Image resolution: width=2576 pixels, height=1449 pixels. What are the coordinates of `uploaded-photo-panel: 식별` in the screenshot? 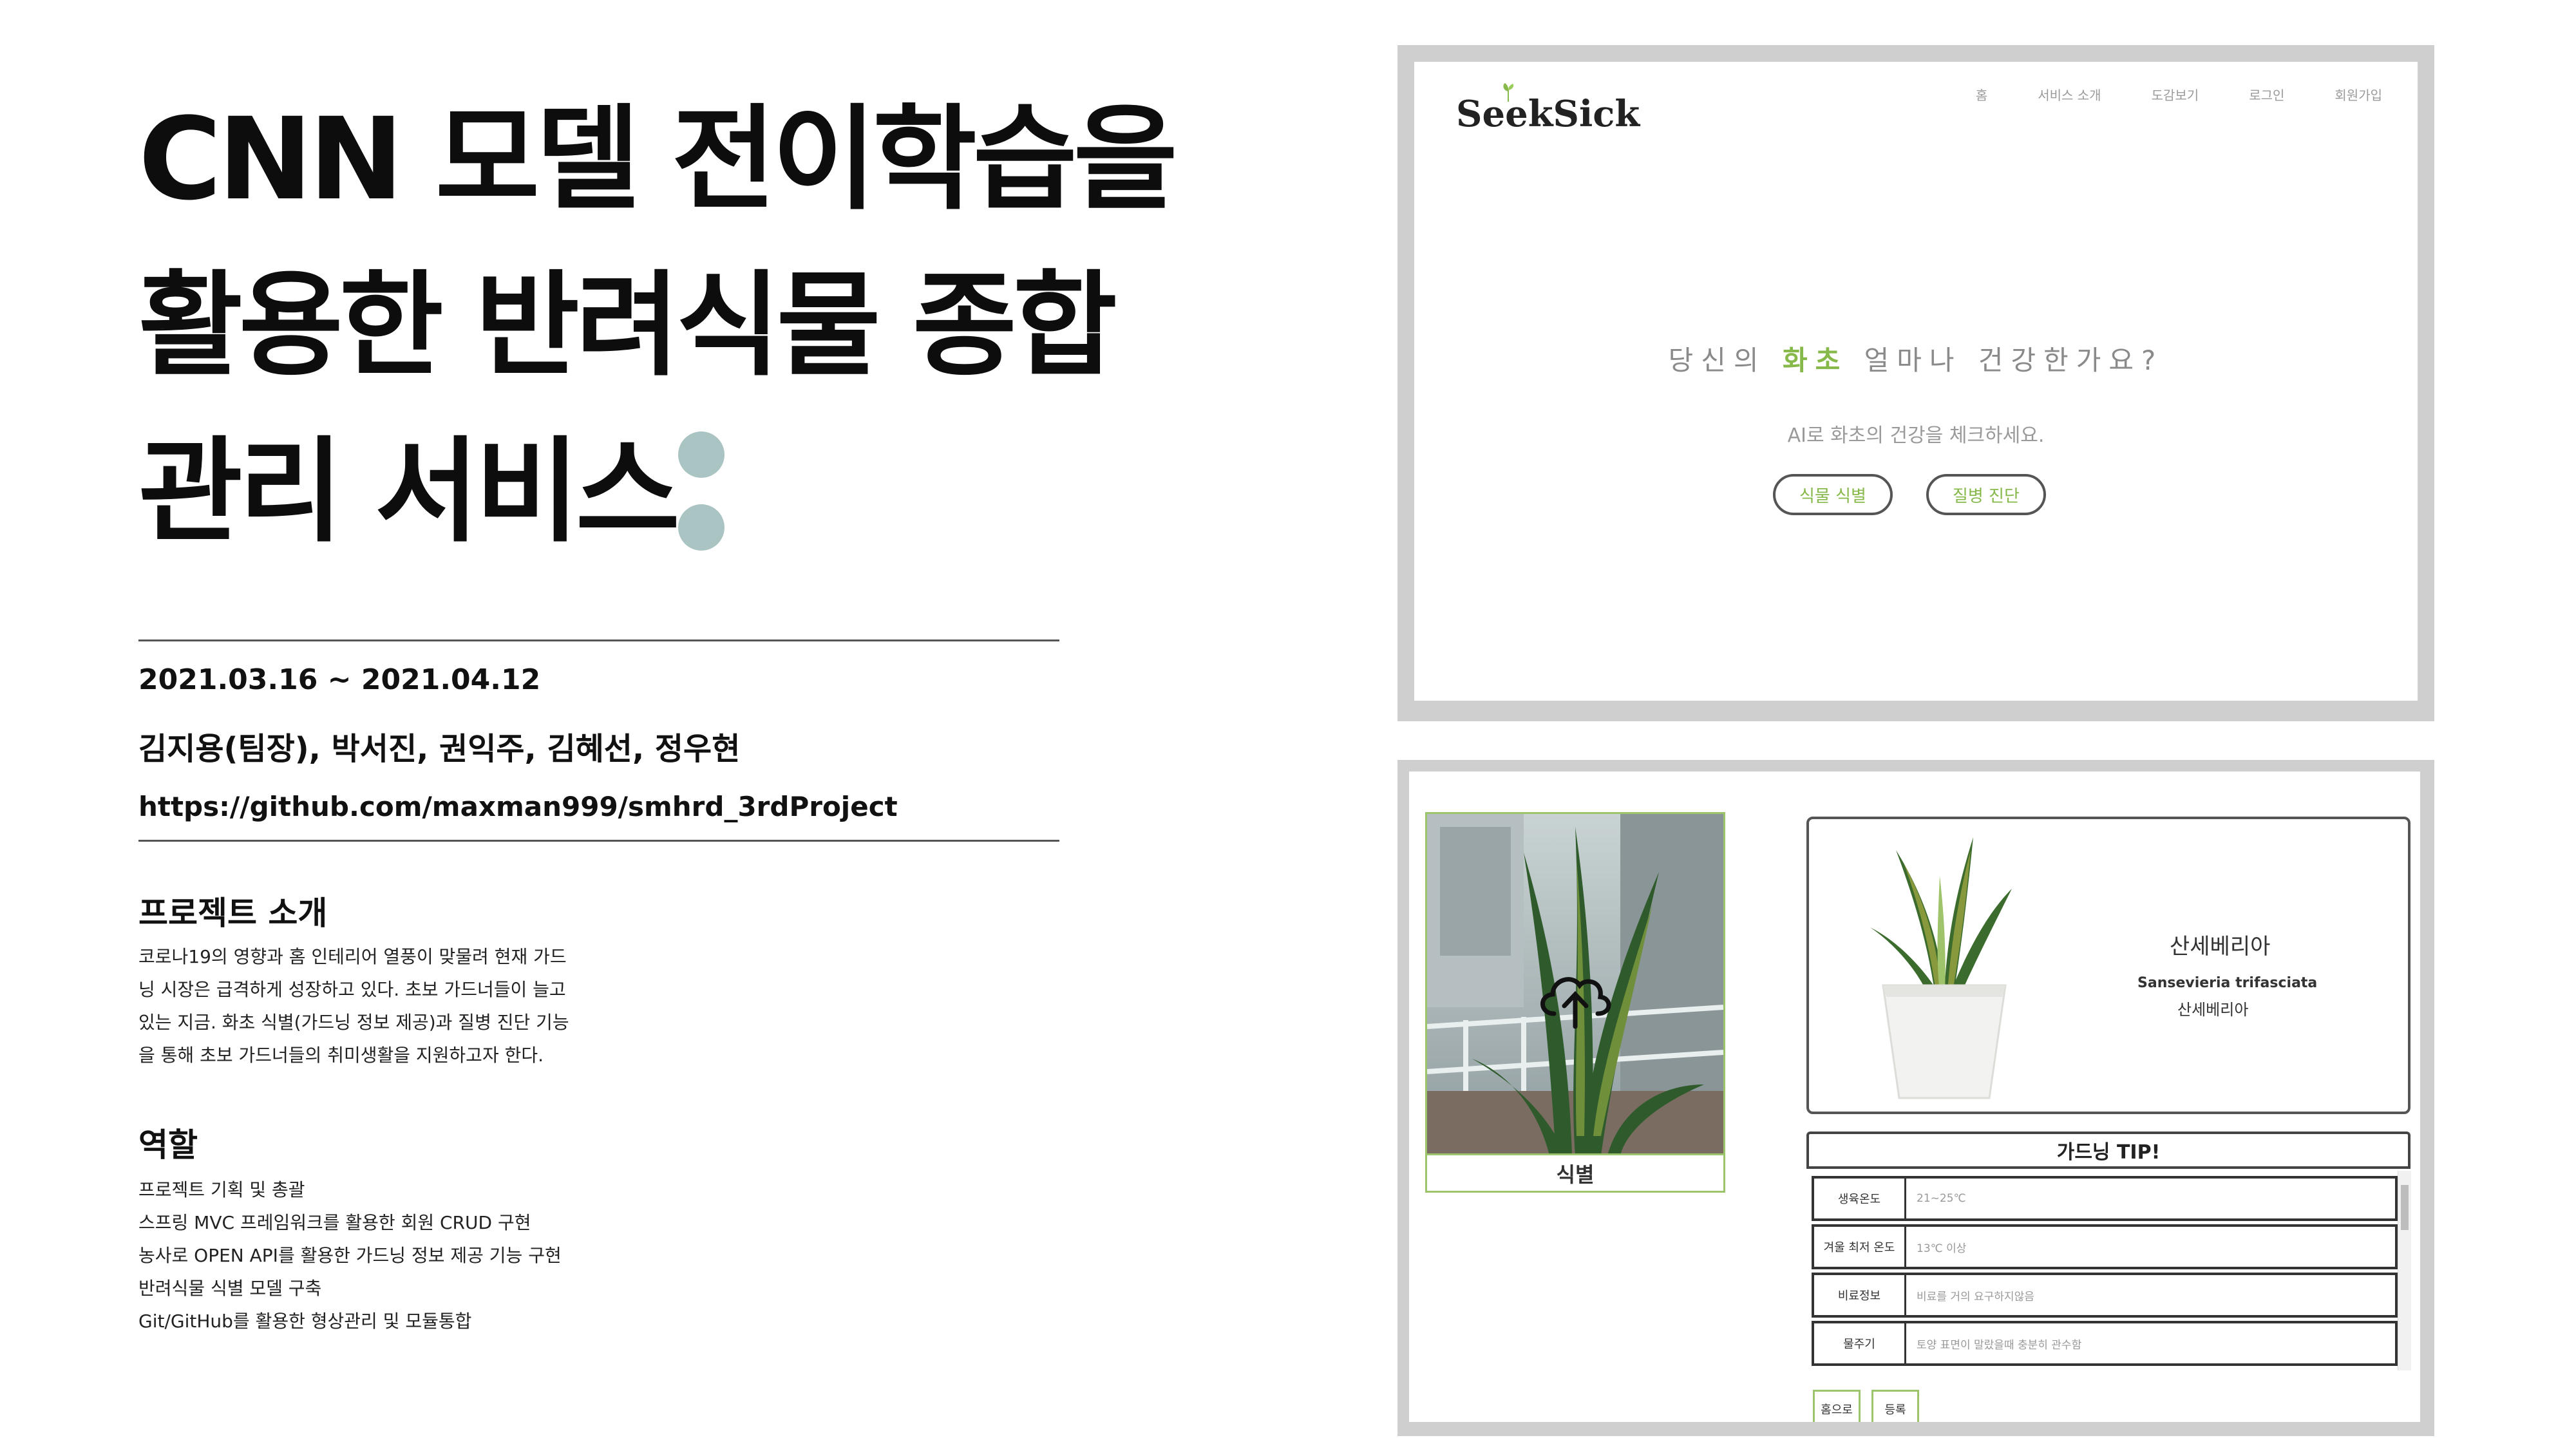 It's located at (1575, 1003).